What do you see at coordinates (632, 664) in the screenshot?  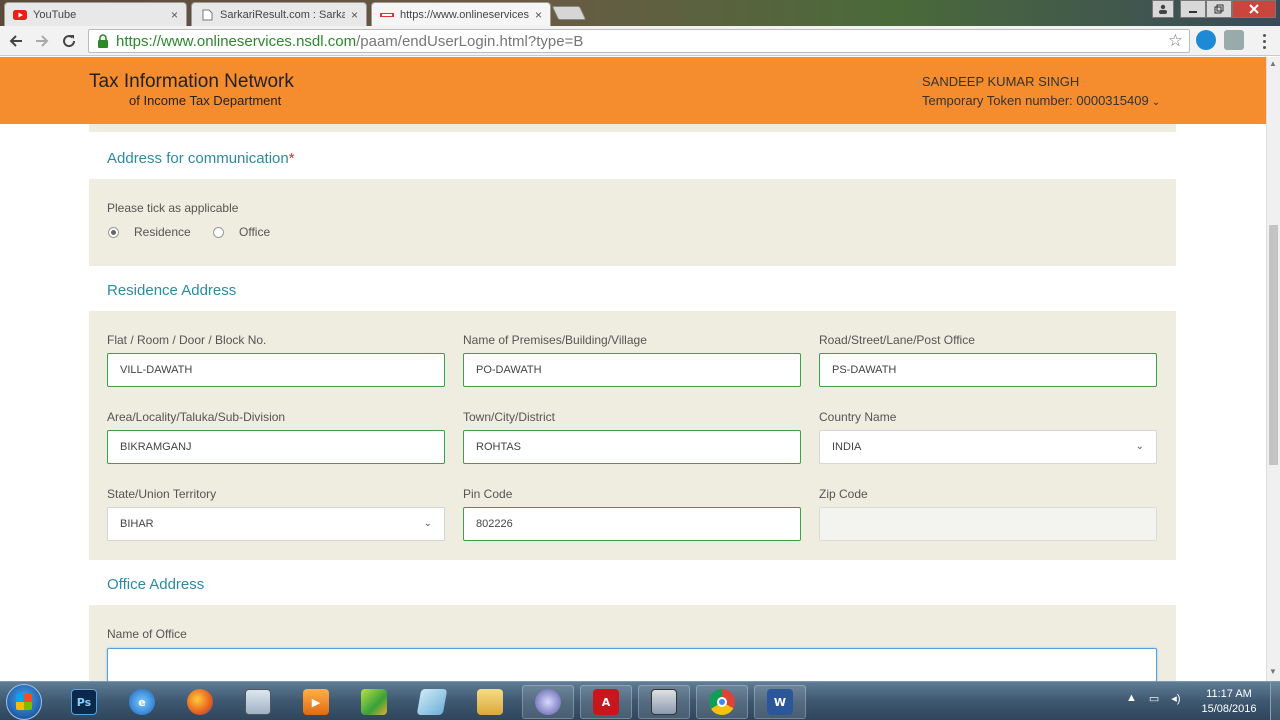 I see `office-name-input` at bounding box center [632, 664].